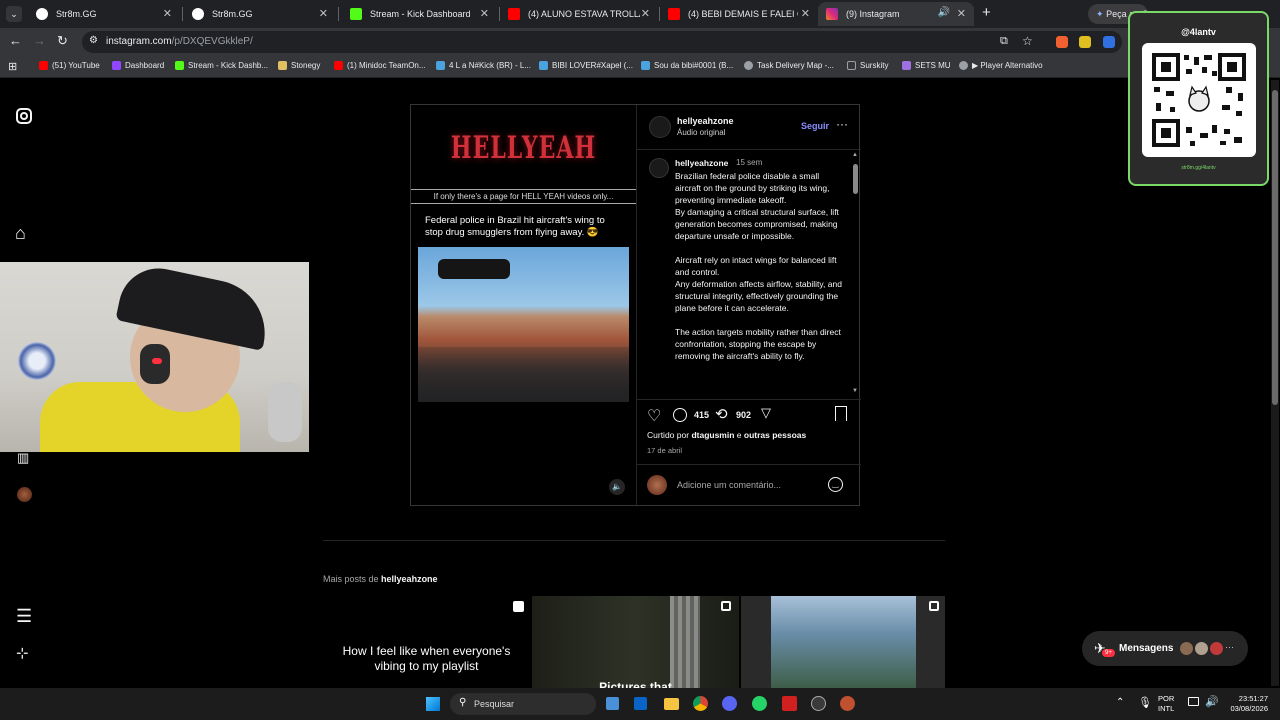 Image resolution: width=1280 pixels, height=720 pixels. What do you see at coordinates (1212, 701) in the screenshot?
I see `volume-tray-icon: 🔊` at bounding box center [1212, 701].